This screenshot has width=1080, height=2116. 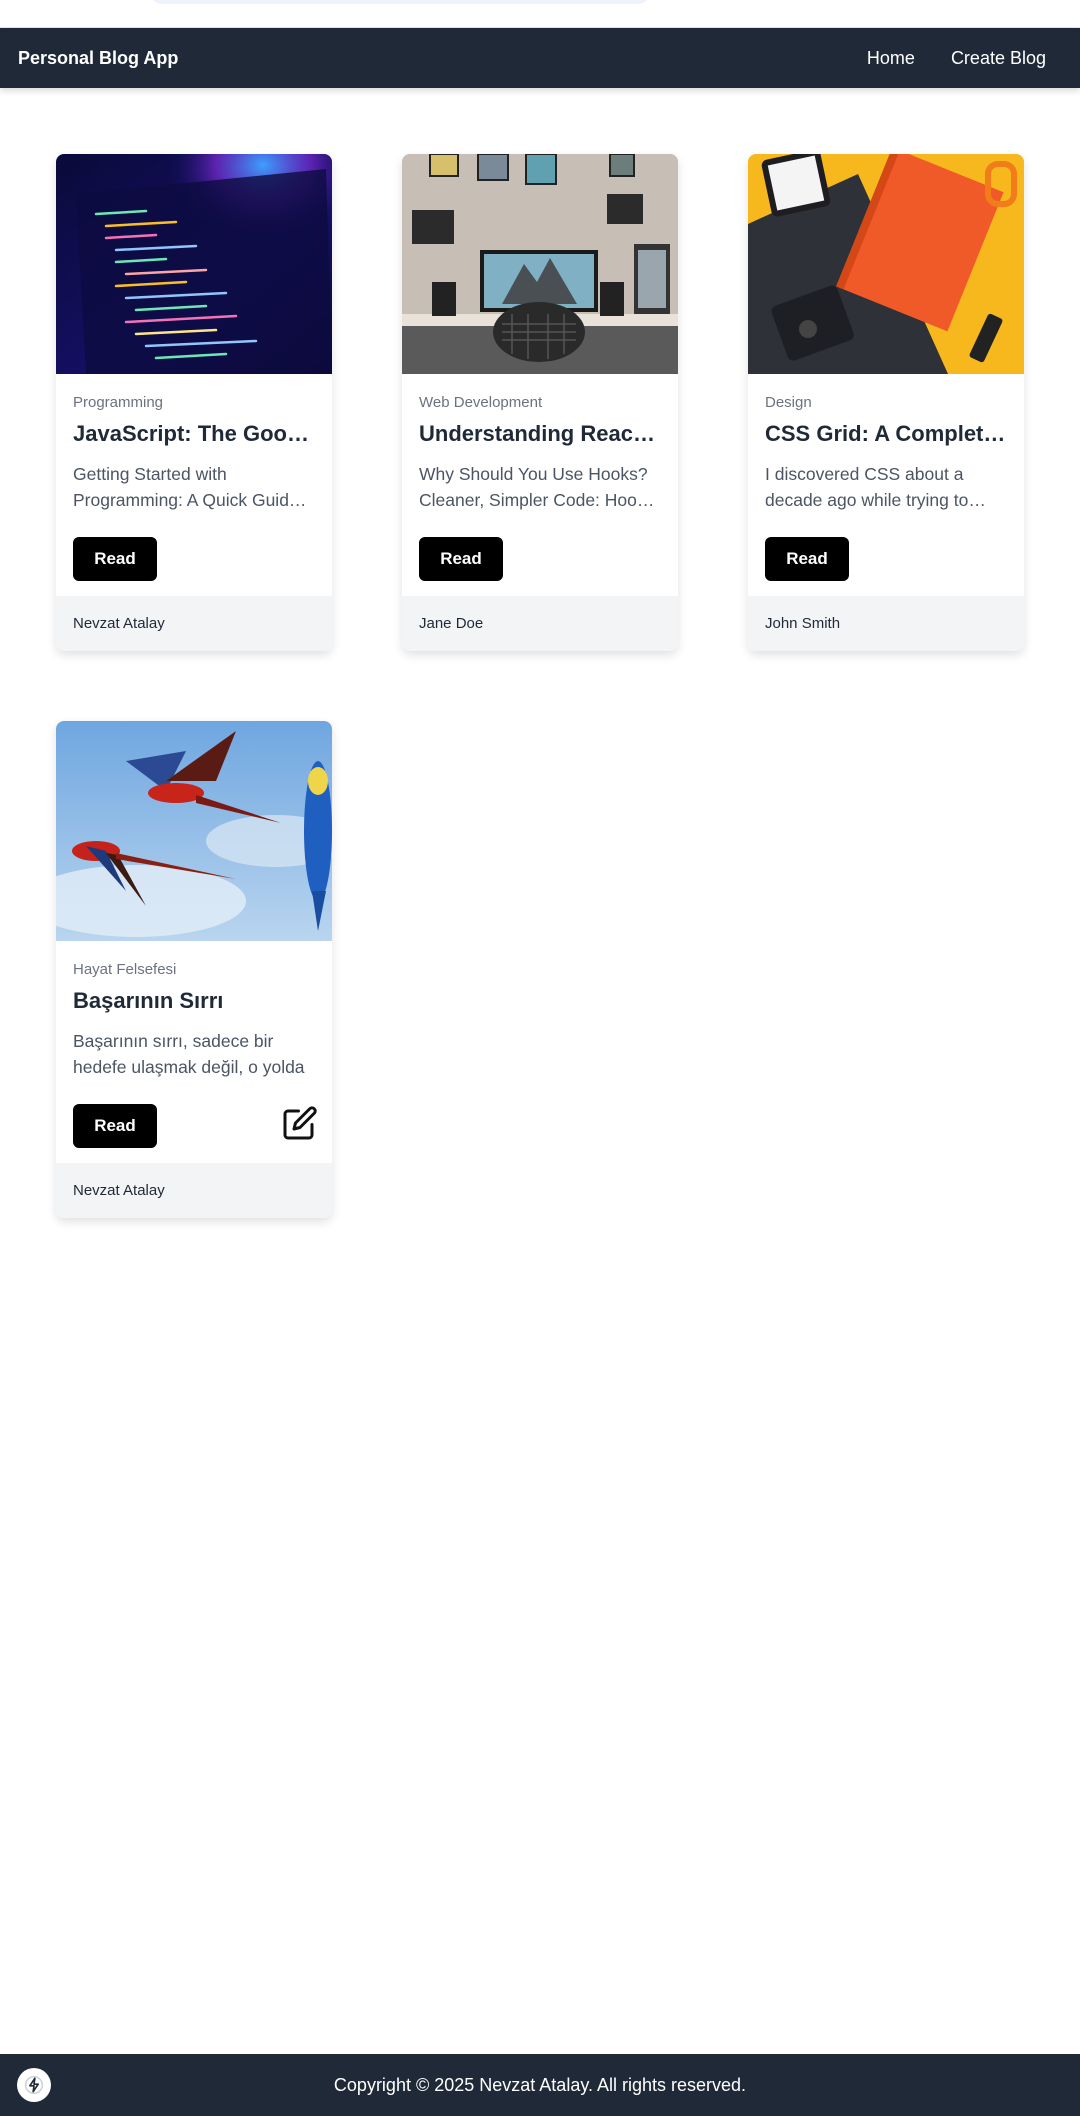 What do you see at coordinates (300, 1123) in the screenshot?
I see `edit-icon` at bounding box center [300, 1123].